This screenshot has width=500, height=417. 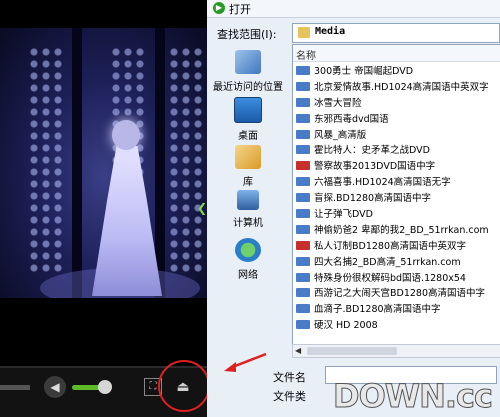 I want to click on file-name: 私人订制BD1280高清国语中英双字, so click(x=390, y=246).